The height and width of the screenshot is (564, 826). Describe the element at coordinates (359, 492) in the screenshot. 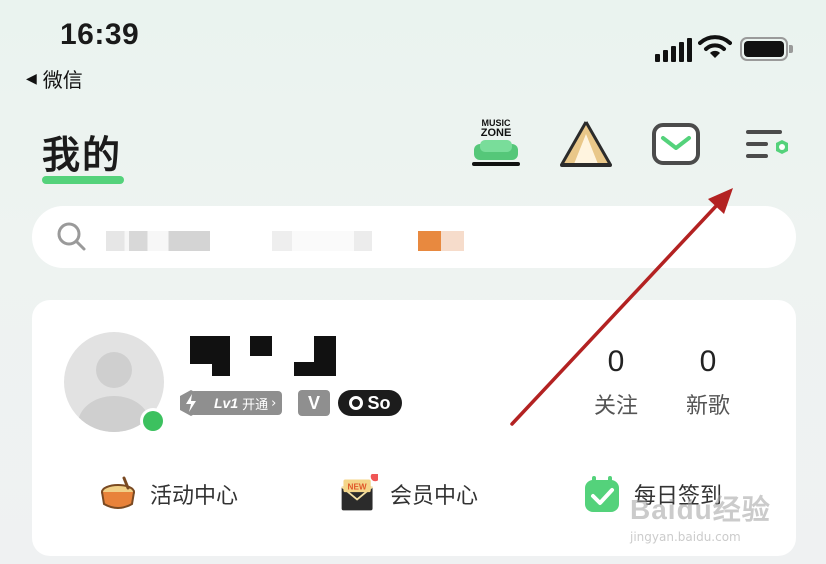

I see `new-envelope-icon: NEW` at that location.